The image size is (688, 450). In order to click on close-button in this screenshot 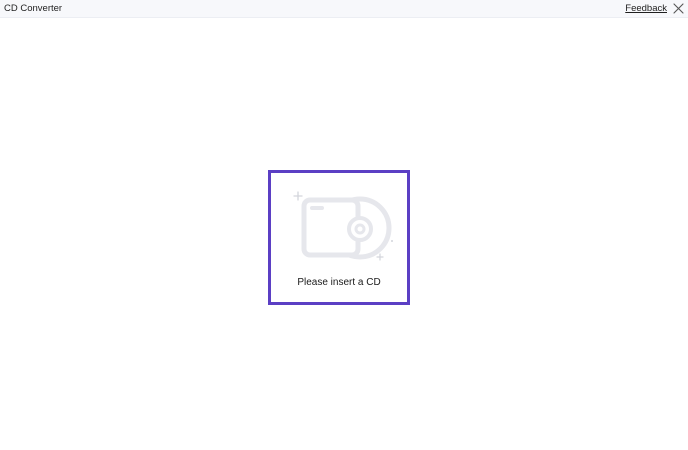, I will do `click(678, 8)`.